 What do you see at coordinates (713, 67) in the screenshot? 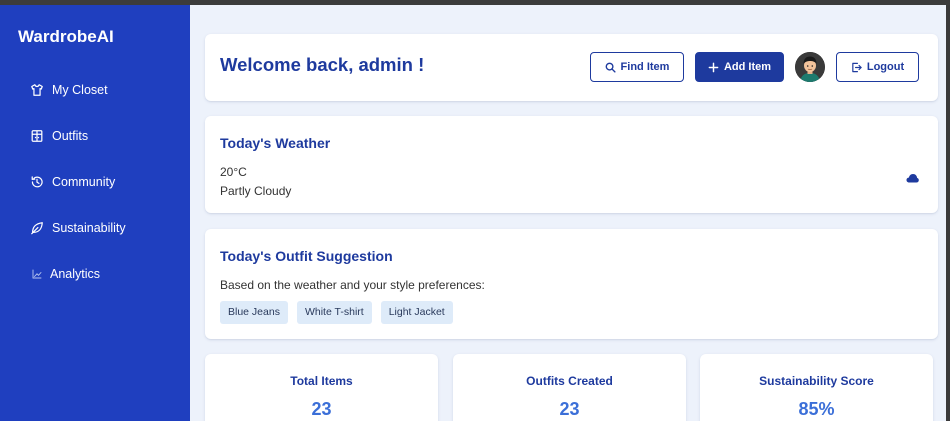
I see `plus-icon` at bounding box center [713, 67].